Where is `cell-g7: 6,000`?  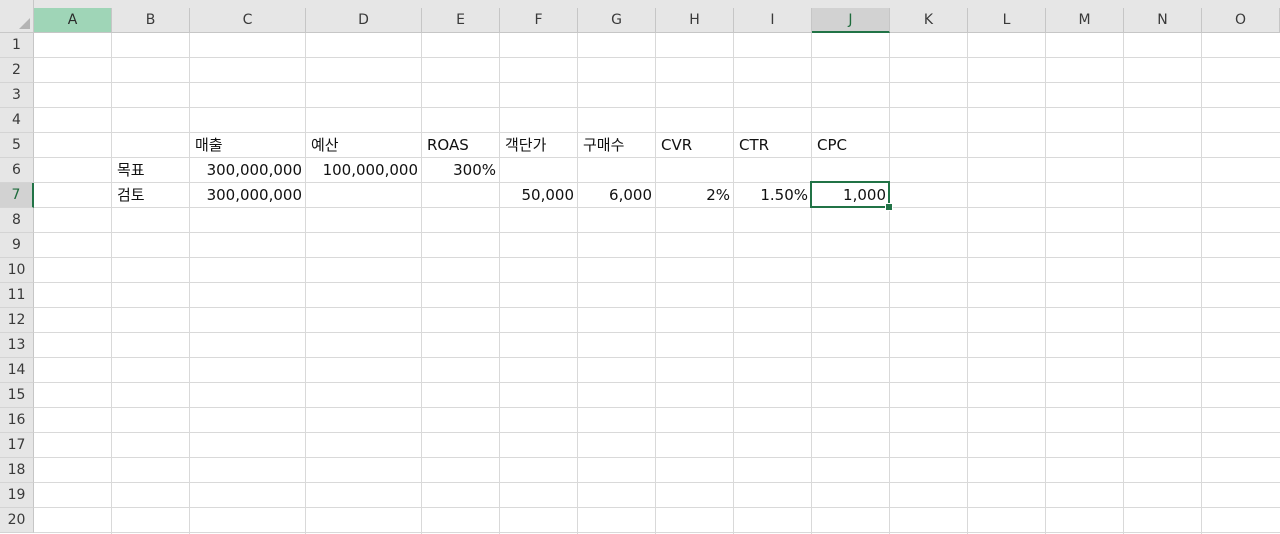 cell-g7: 6,000 is located at coordinates (617, 195).